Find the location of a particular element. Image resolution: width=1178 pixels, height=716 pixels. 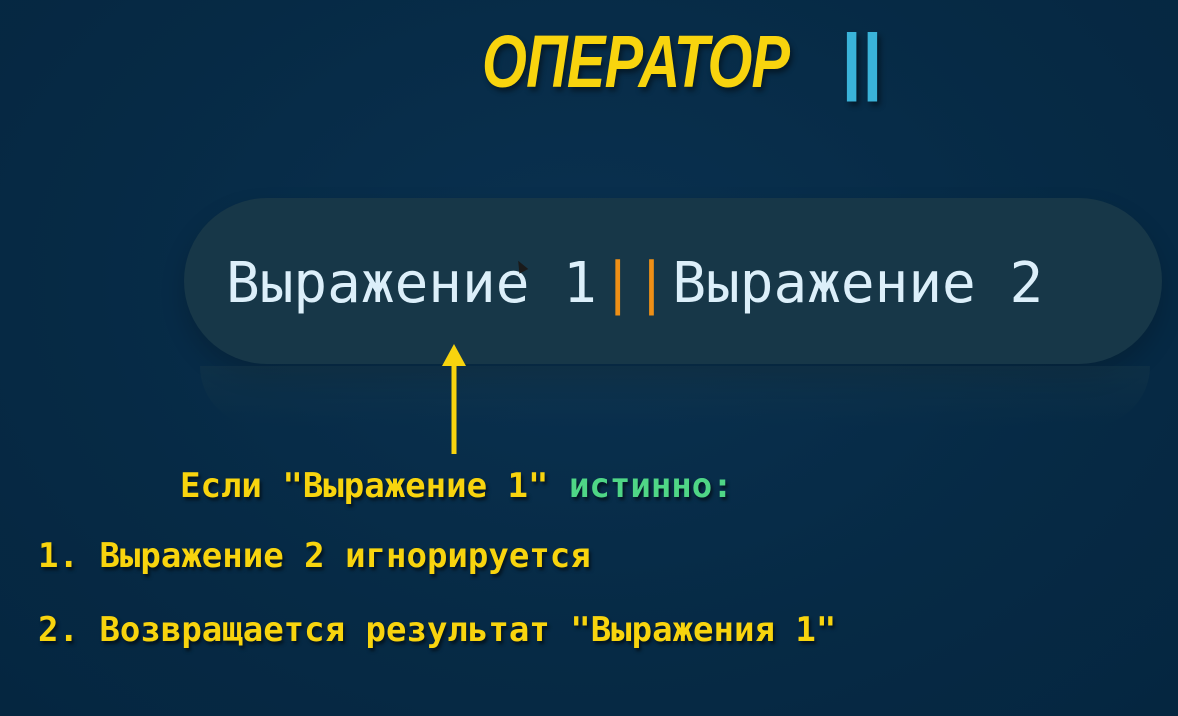

title-operator: || is located at coordinates (861, 60).